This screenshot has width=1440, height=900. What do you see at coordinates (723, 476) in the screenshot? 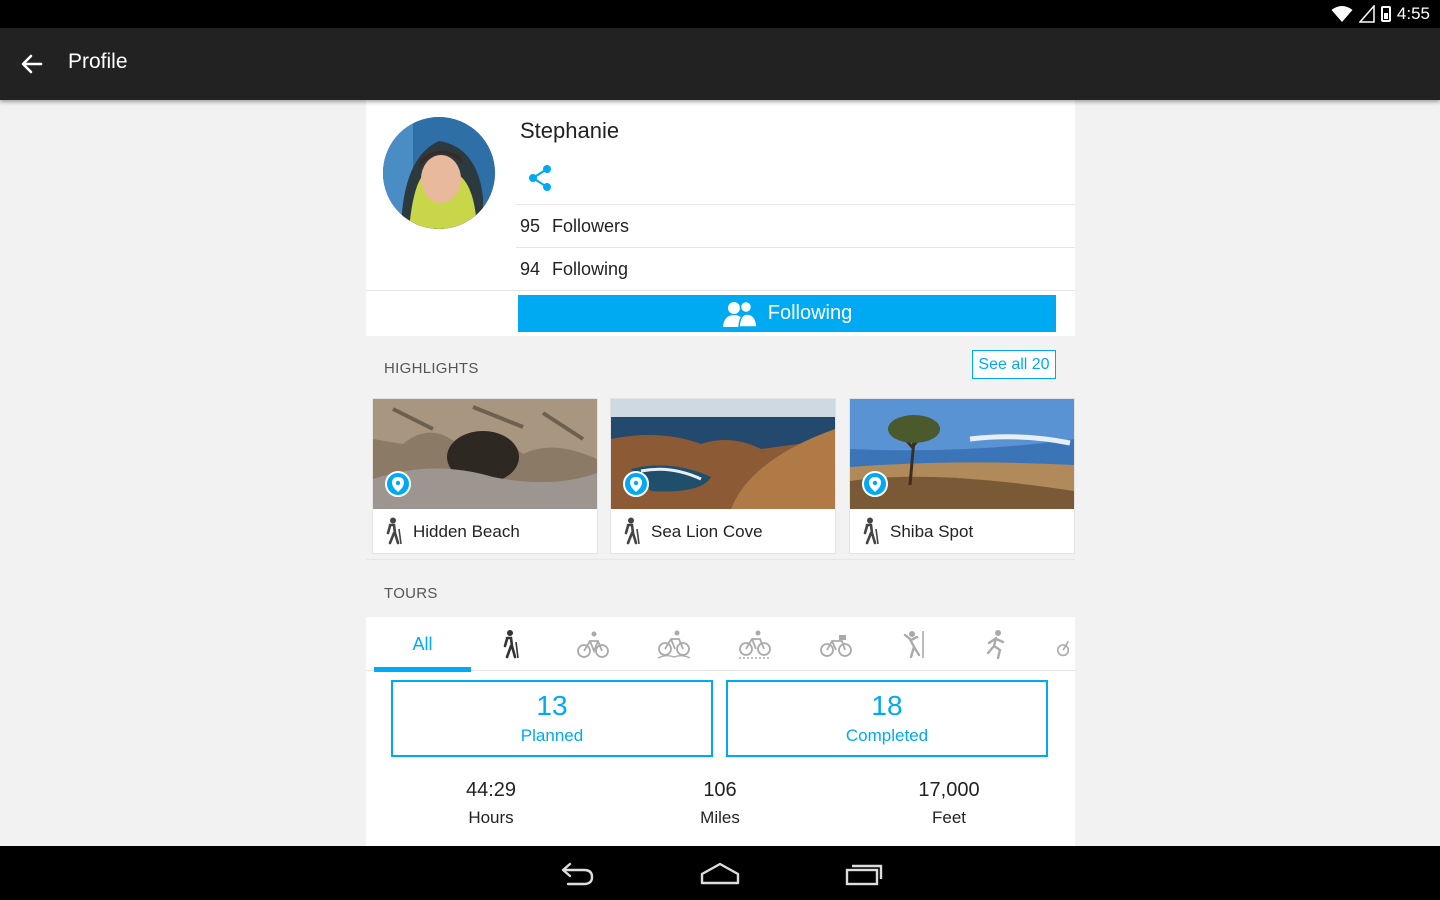
I see `highlight-card: Sea Lion Cove` at bounding box center [723, 476].